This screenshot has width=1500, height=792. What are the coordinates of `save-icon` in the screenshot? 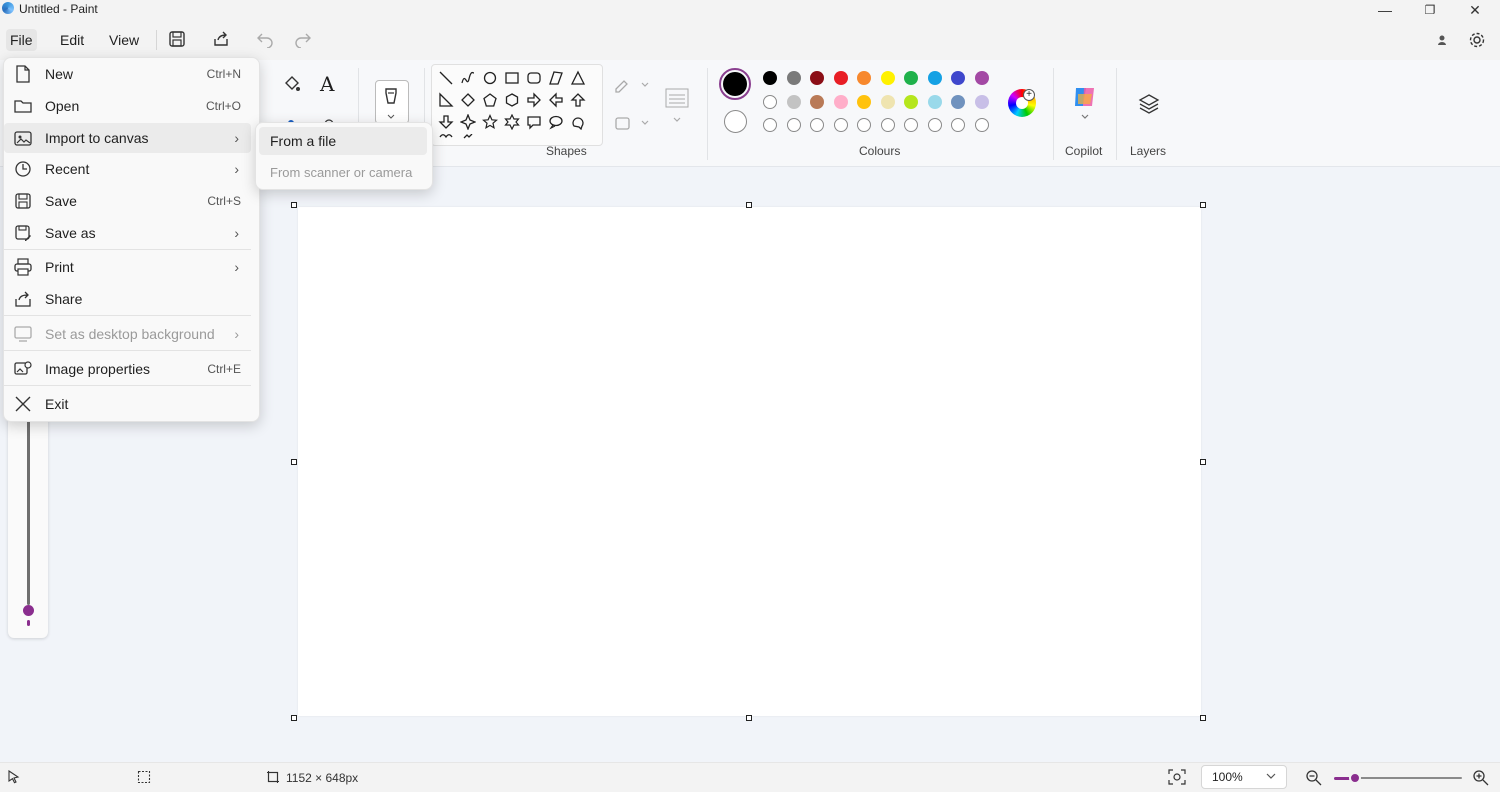 It's located at (178, 40).